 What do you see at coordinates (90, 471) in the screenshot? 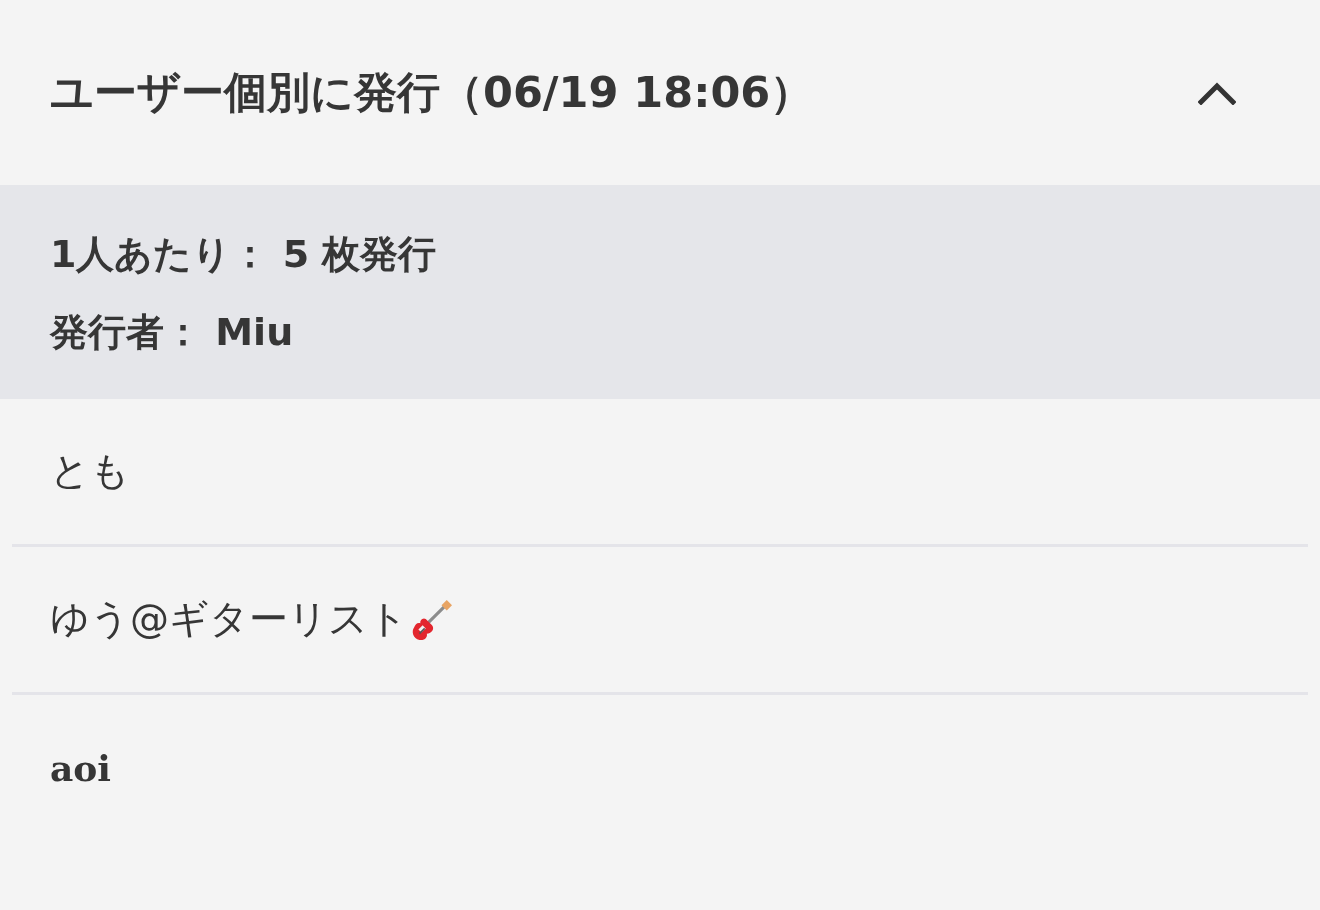
I see `recipient-name: とも` at bounding box center [90, 471].